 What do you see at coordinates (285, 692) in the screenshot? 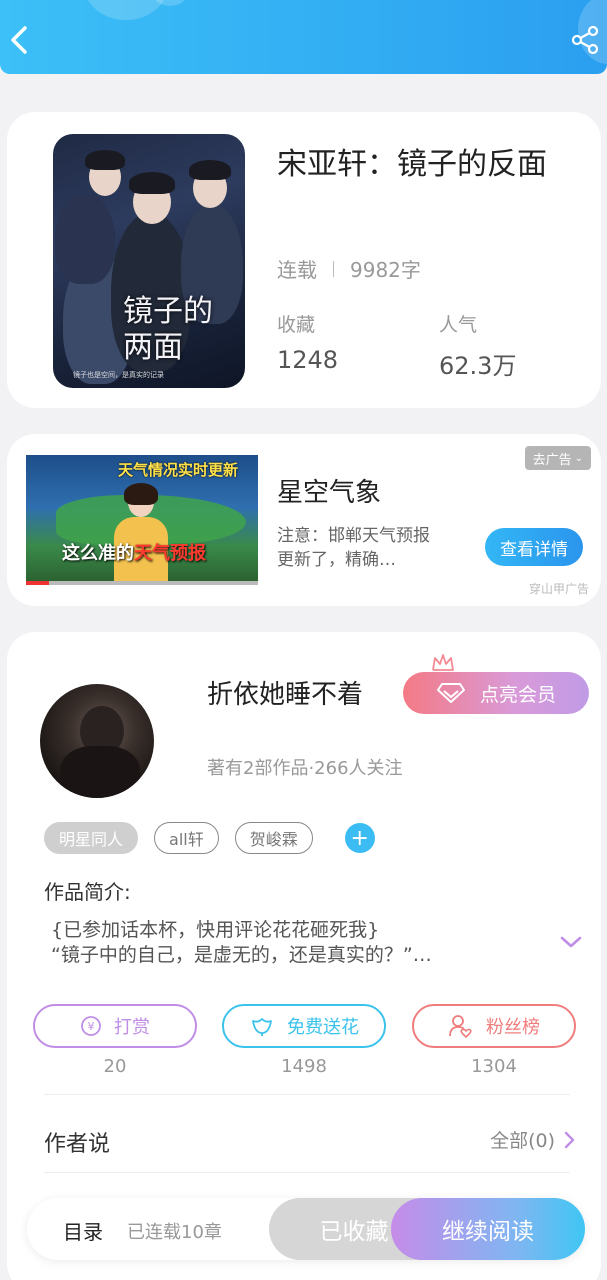
I see `author-name: 折依她睡不着` at bounding box center [285, 692].